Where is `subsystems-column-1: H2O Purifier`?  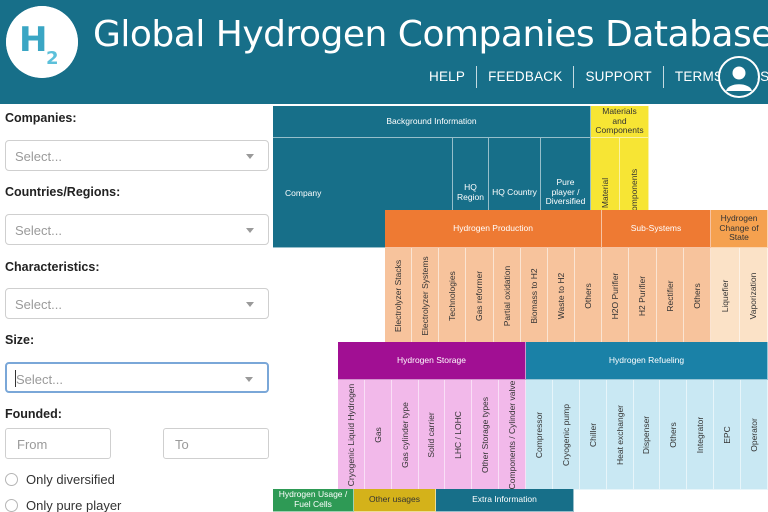
subsystems-column-1: H2O Purifier is located at coordinates (616, 296).